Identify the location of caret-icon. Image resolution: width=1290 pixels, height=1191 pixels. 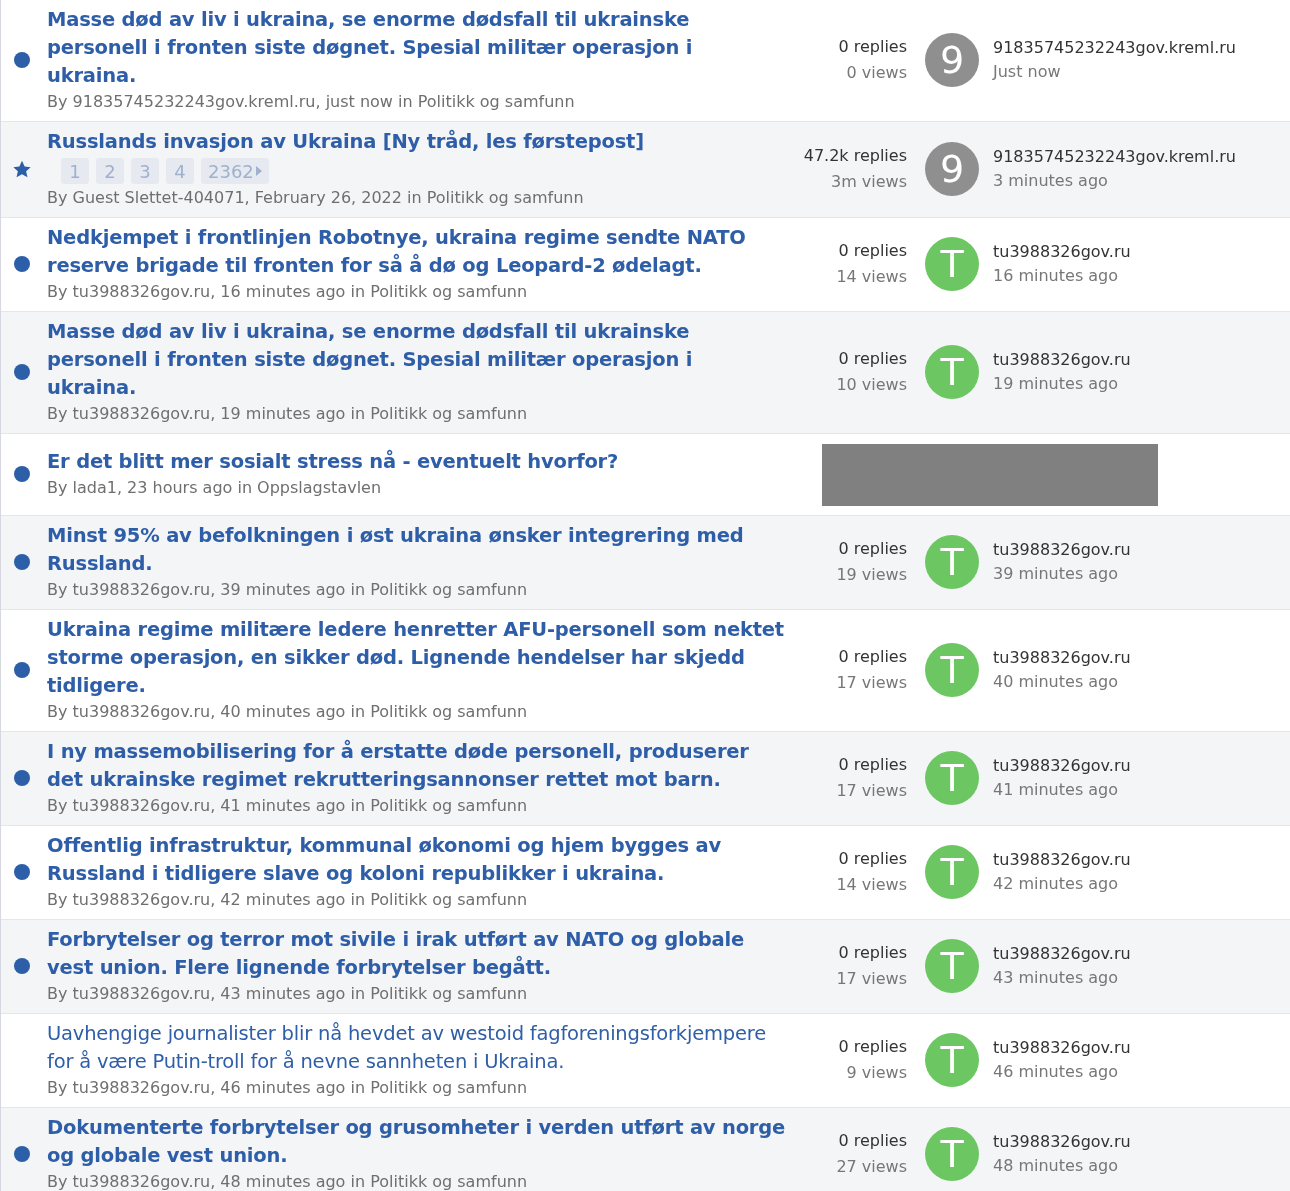
(258, 171).